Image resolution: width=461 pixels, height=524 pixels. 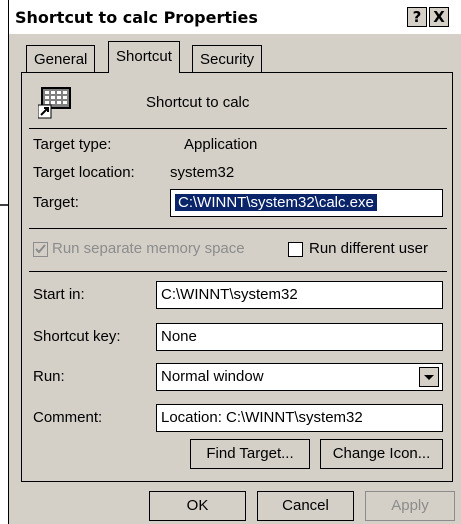 I want to click on title-bar: Shortcut to calc Properties ? X, so click(x=235, y=17).